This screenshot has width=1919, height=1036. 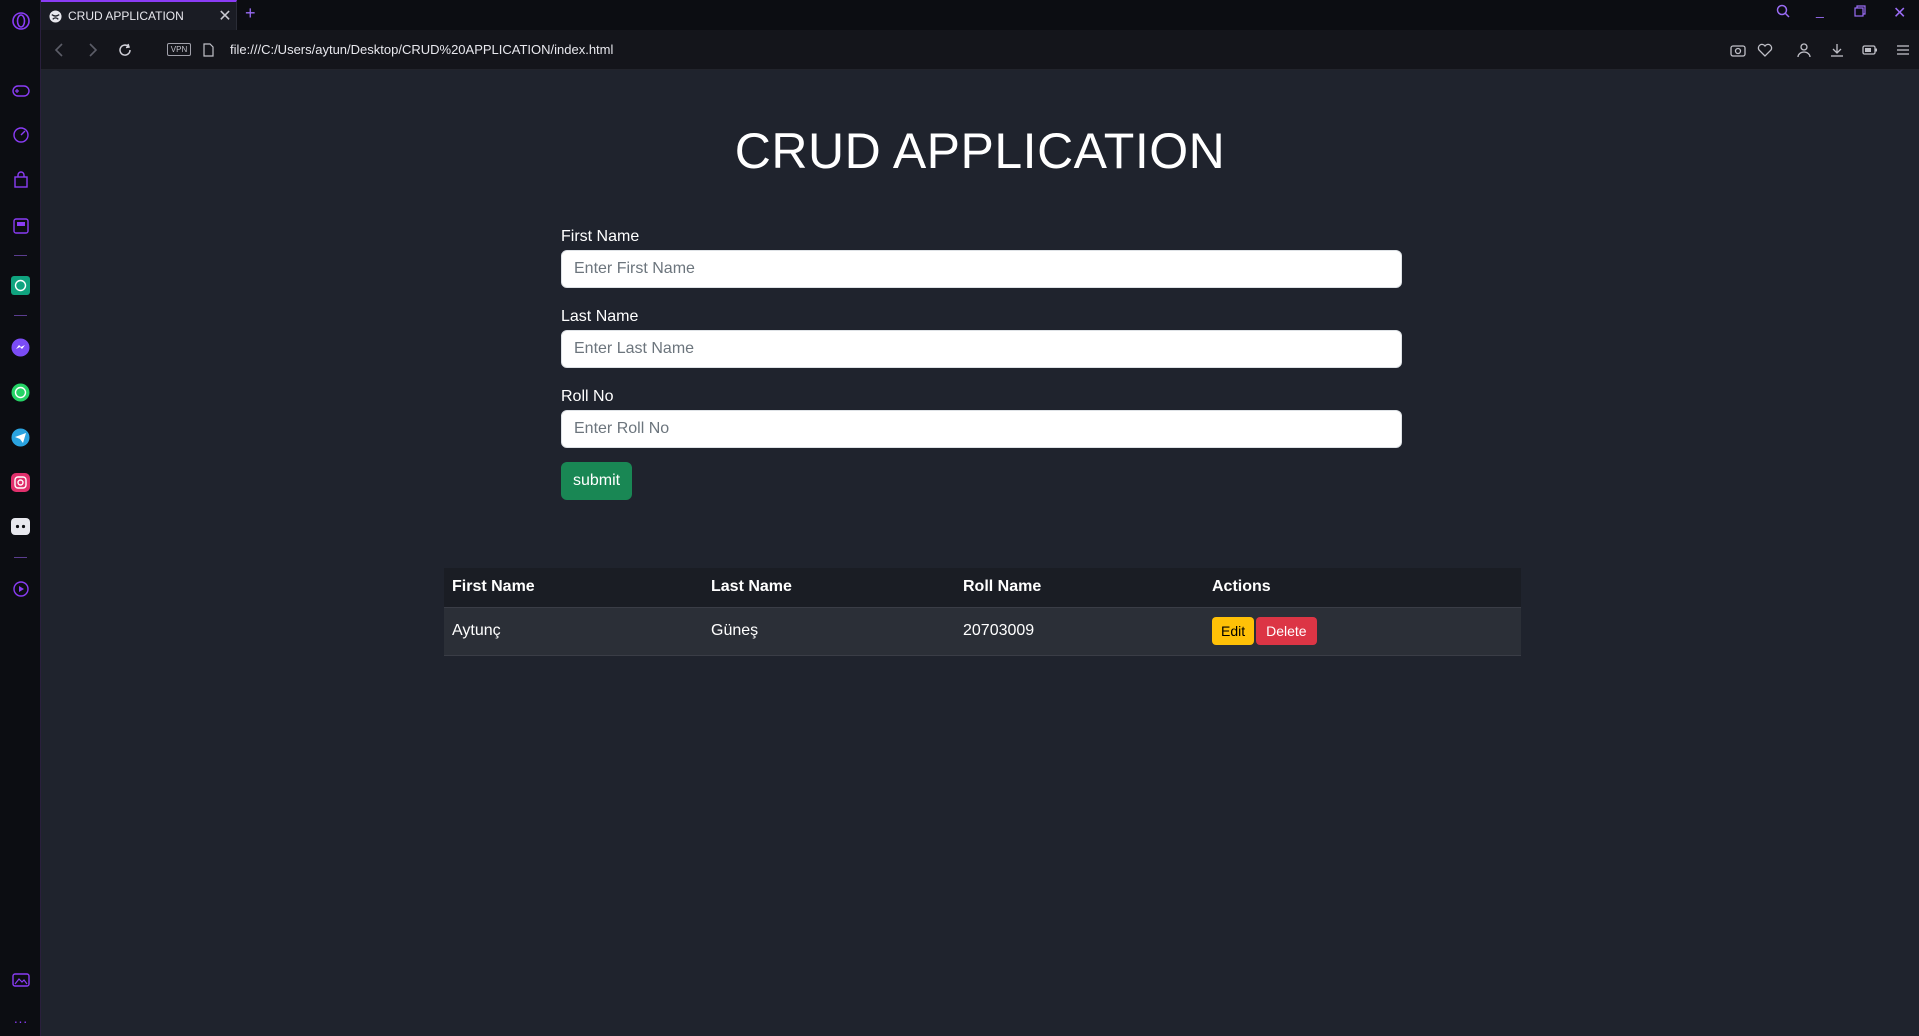 I want to click on camera-icon, so click(x=1738, y=50).